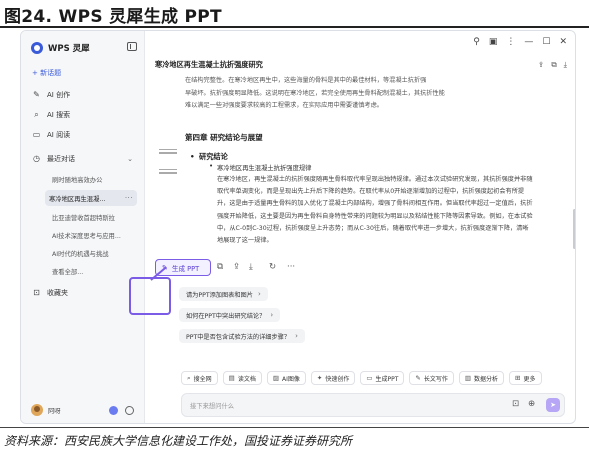 The image size is (589, 453). I want to click on tool-label: AI图像, so click(290, 379).